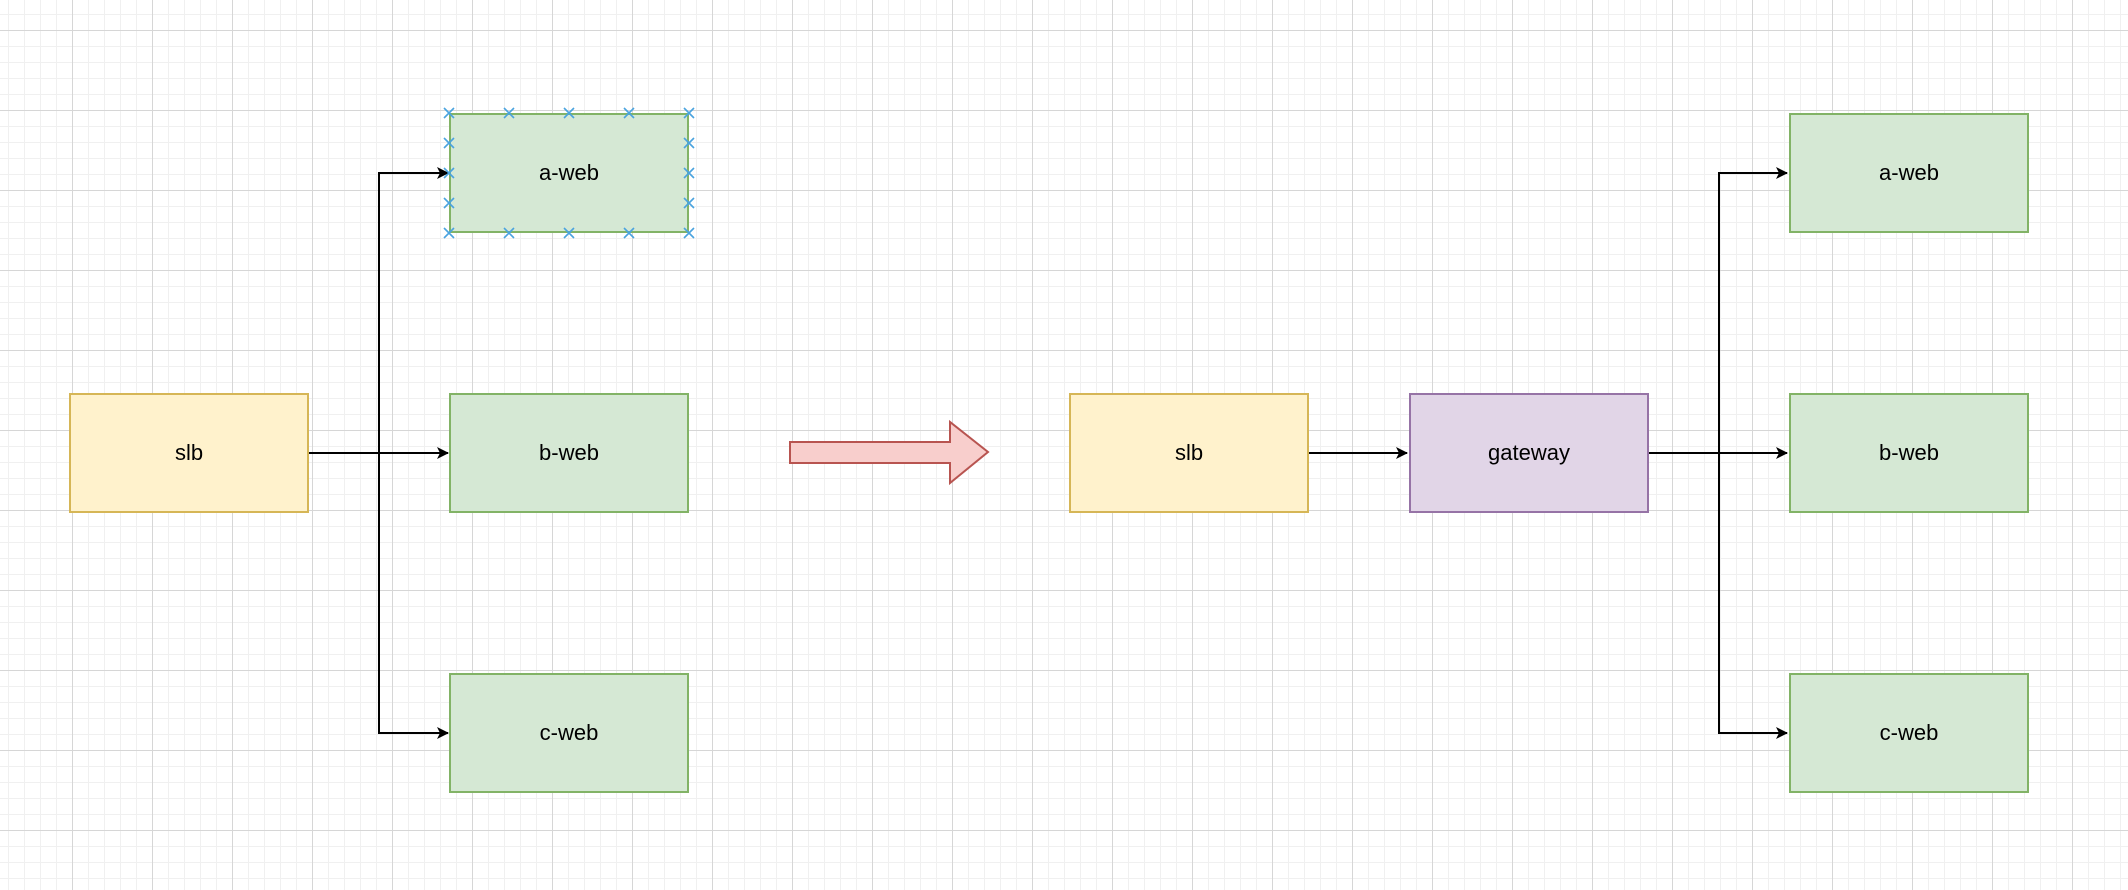 This screenshot has height=890, width=2128. What do you see at coordinates (1718, 595) in the screenshot?
I see `edge-gateway-to-c-web` at bounding box center [1718, 595].